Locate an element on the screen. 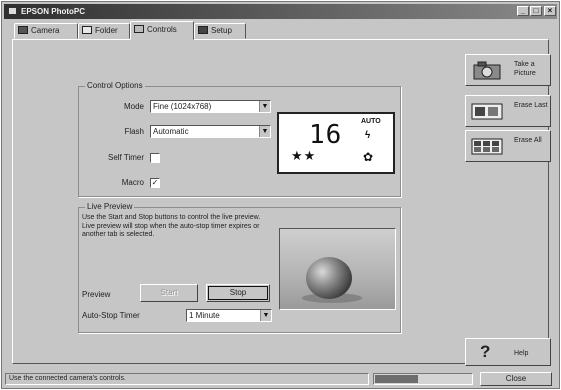 The image size is (561, 390). tab-folder-label: Folder is located at coordinates (106, 30).